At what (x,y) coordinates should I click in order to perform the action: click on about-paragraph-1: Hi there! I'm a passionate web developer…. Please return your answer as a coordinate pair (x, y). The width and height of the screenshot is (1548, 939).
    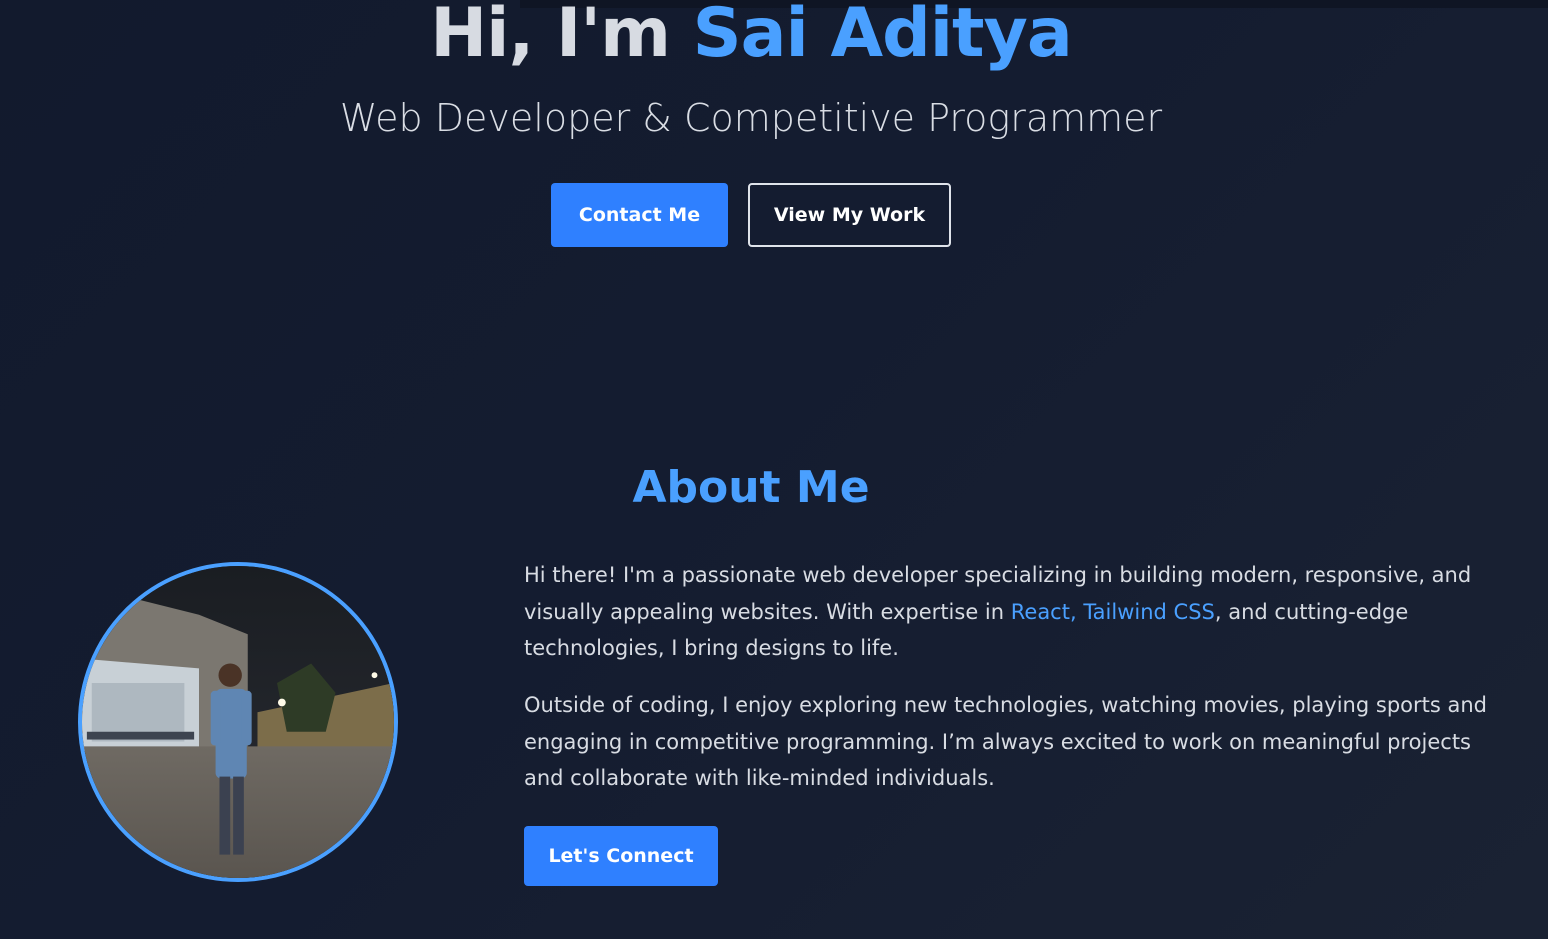
    Looking at the image, I should click on (1014, 612).